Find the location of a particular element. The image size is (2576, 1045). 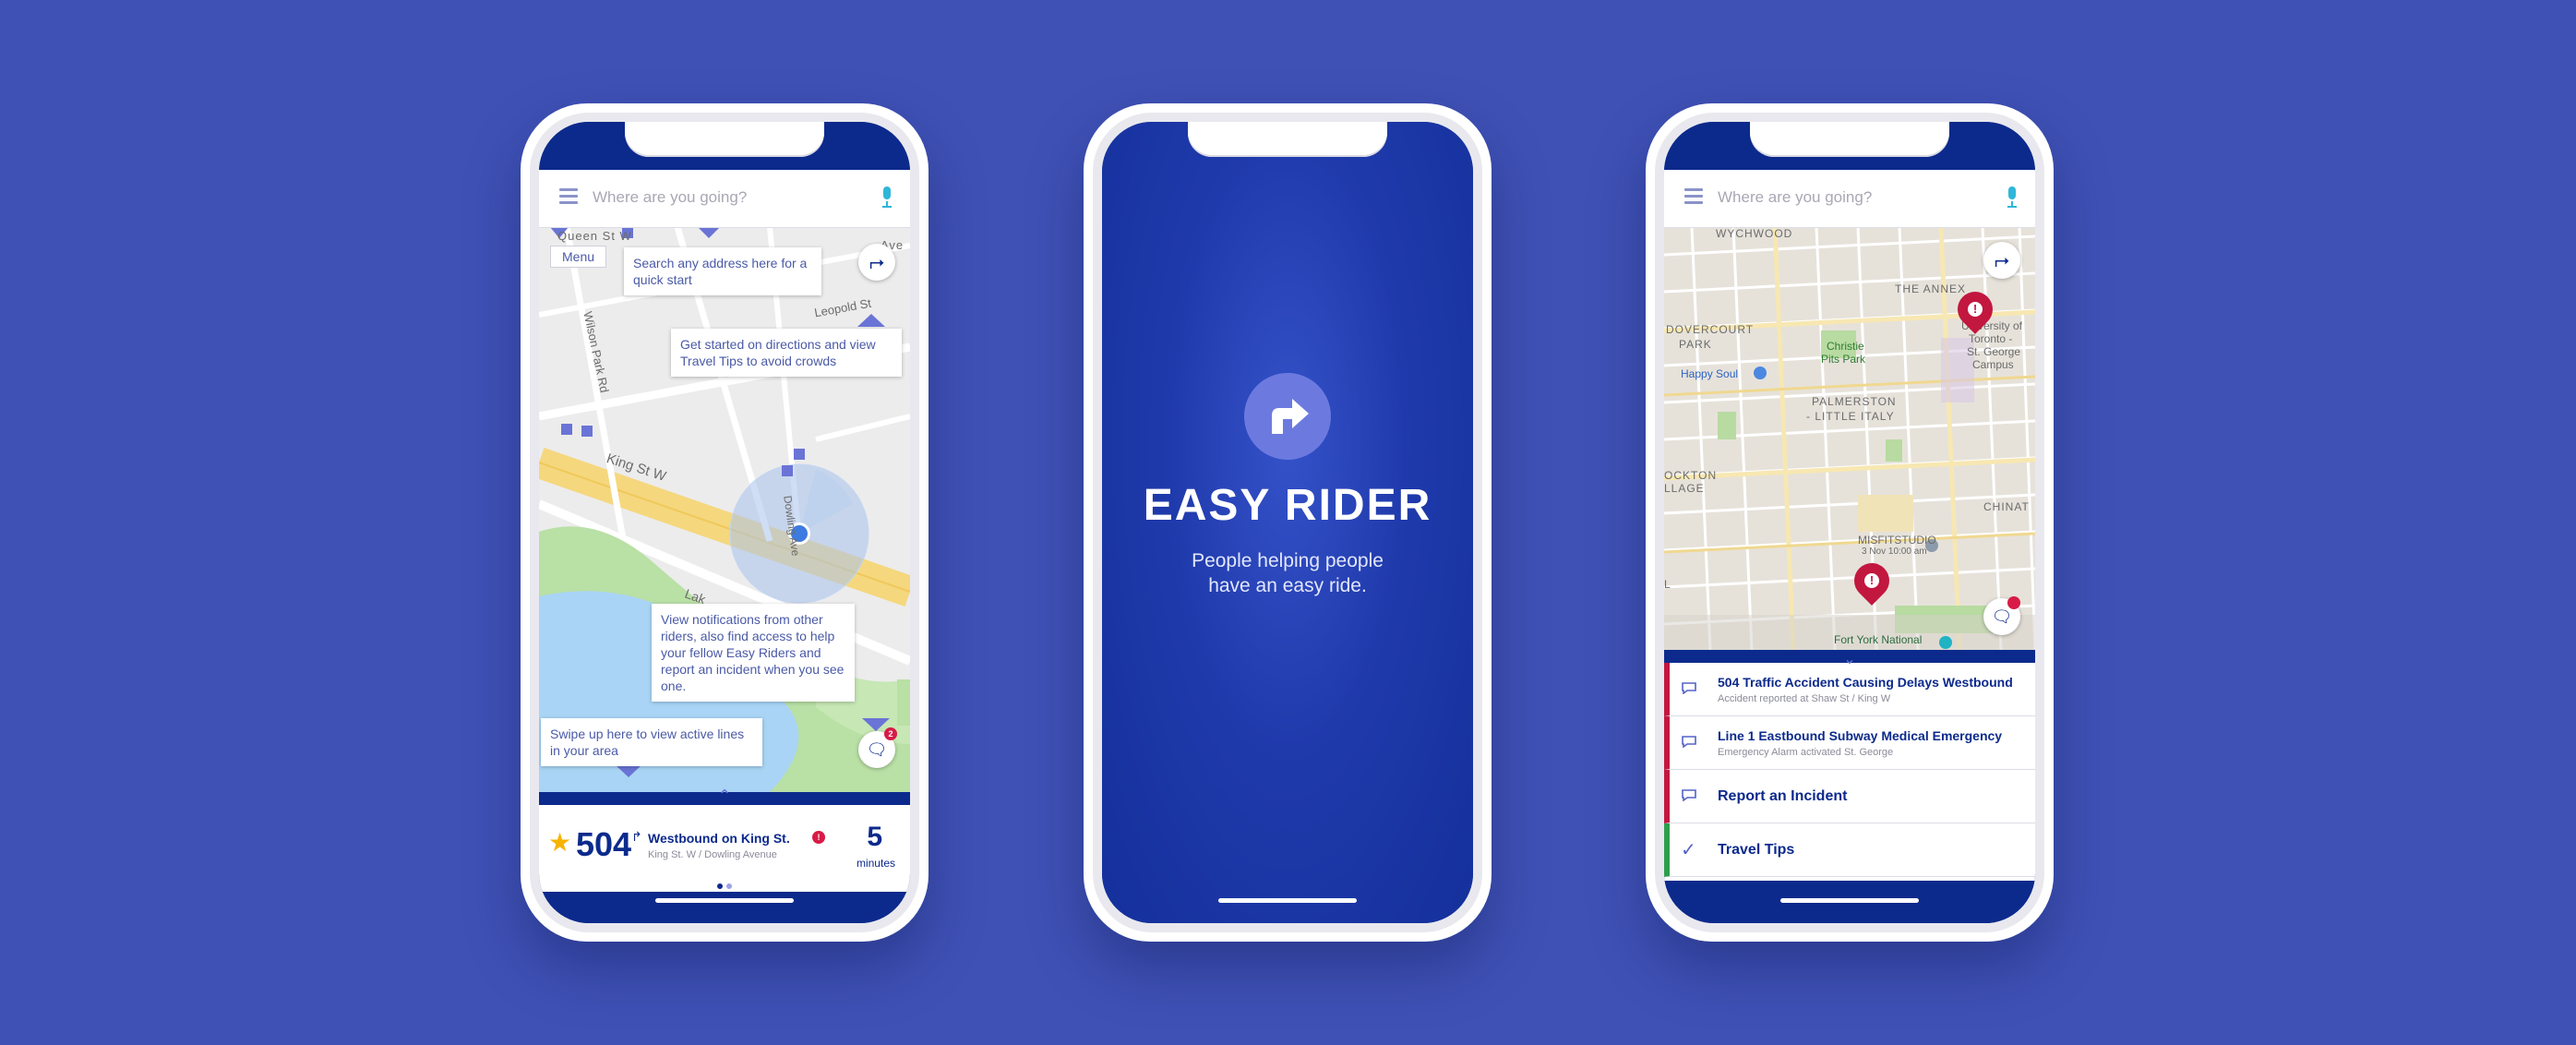

bottom-strip is located at coordinates (725, 907).